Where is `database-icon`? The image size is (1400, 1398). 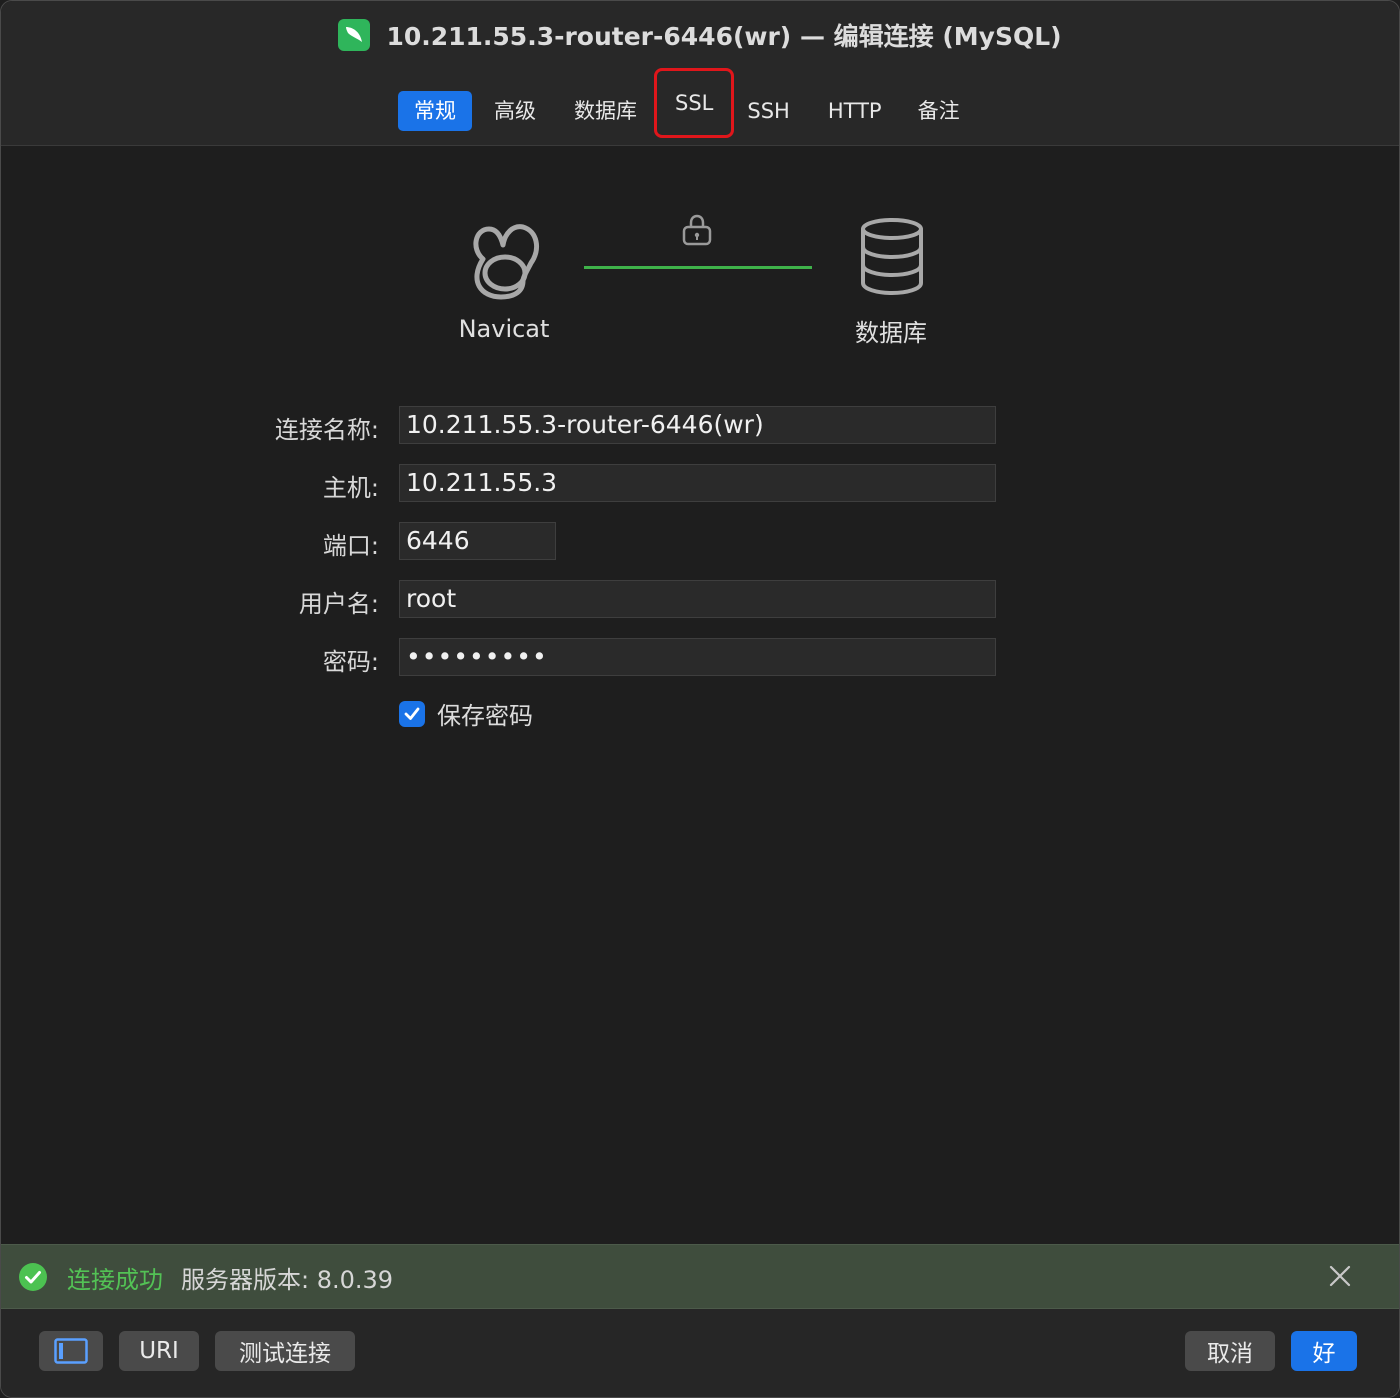
database-icon is located at coordinates (892, 259).